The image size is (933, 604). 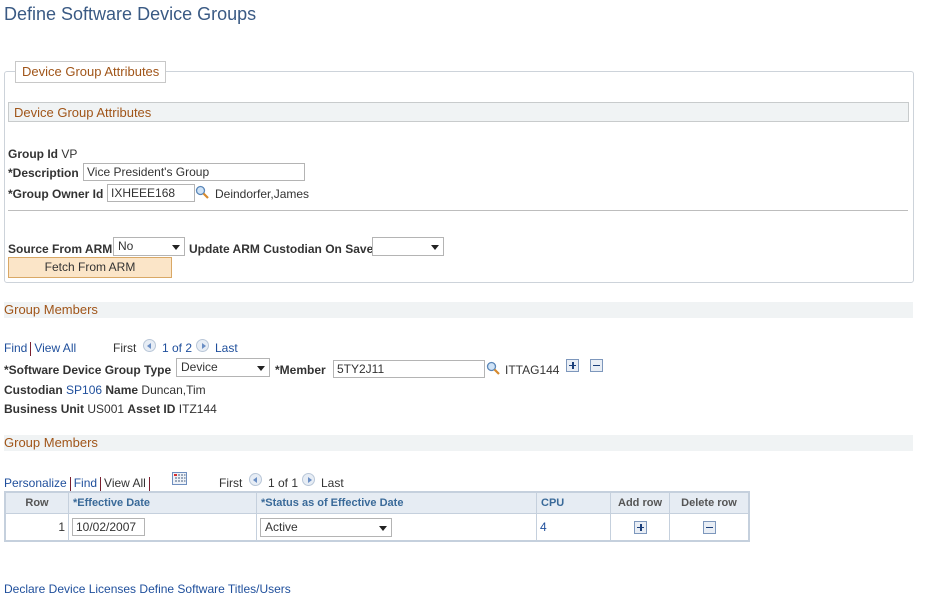 I want to click on attributes-divider, so click(x=458, y=210).